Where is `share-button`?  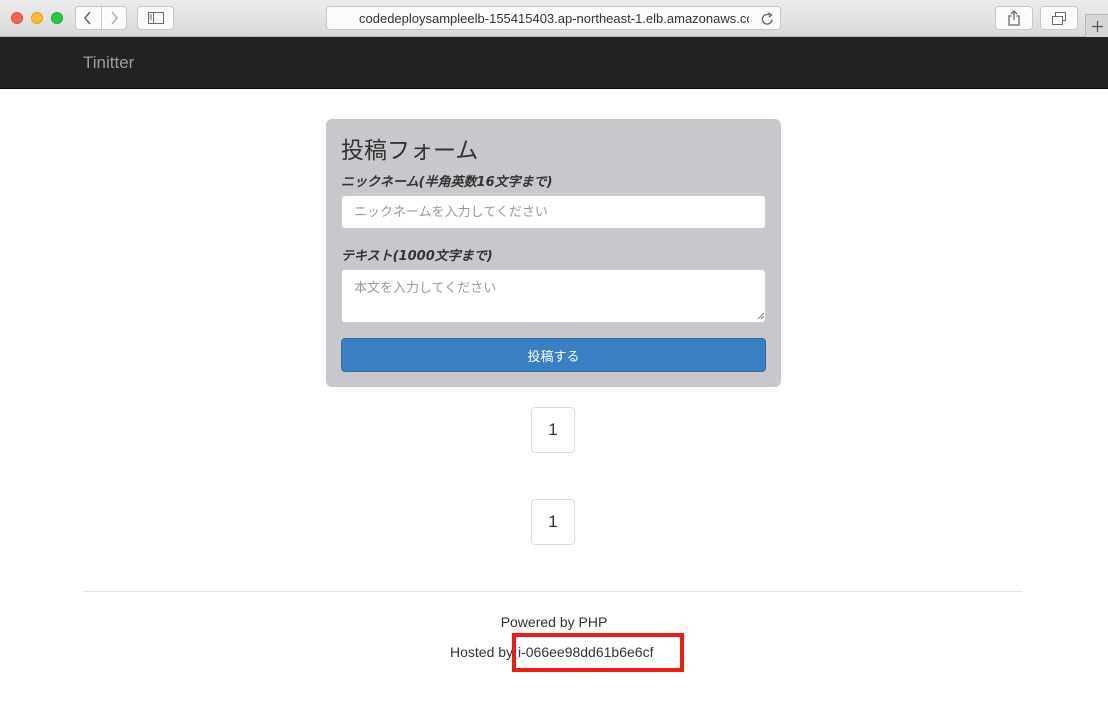 share-button is located at coordinates (1014, 18).